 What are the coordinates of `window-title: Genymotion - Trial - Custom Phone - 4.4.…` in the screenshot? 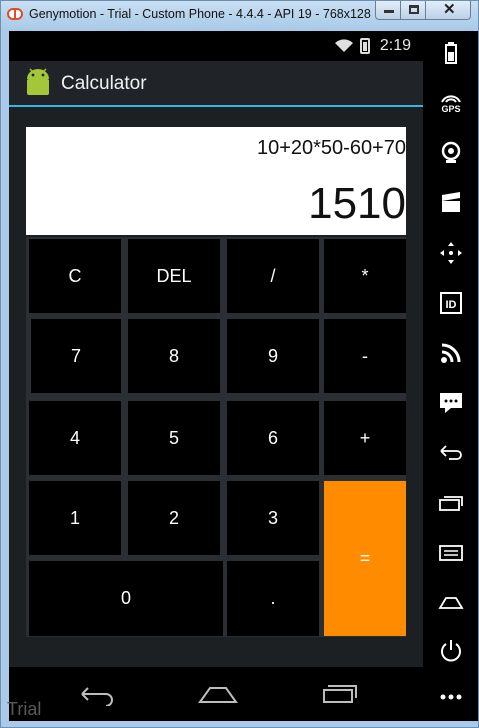 It's located at (200, 14).